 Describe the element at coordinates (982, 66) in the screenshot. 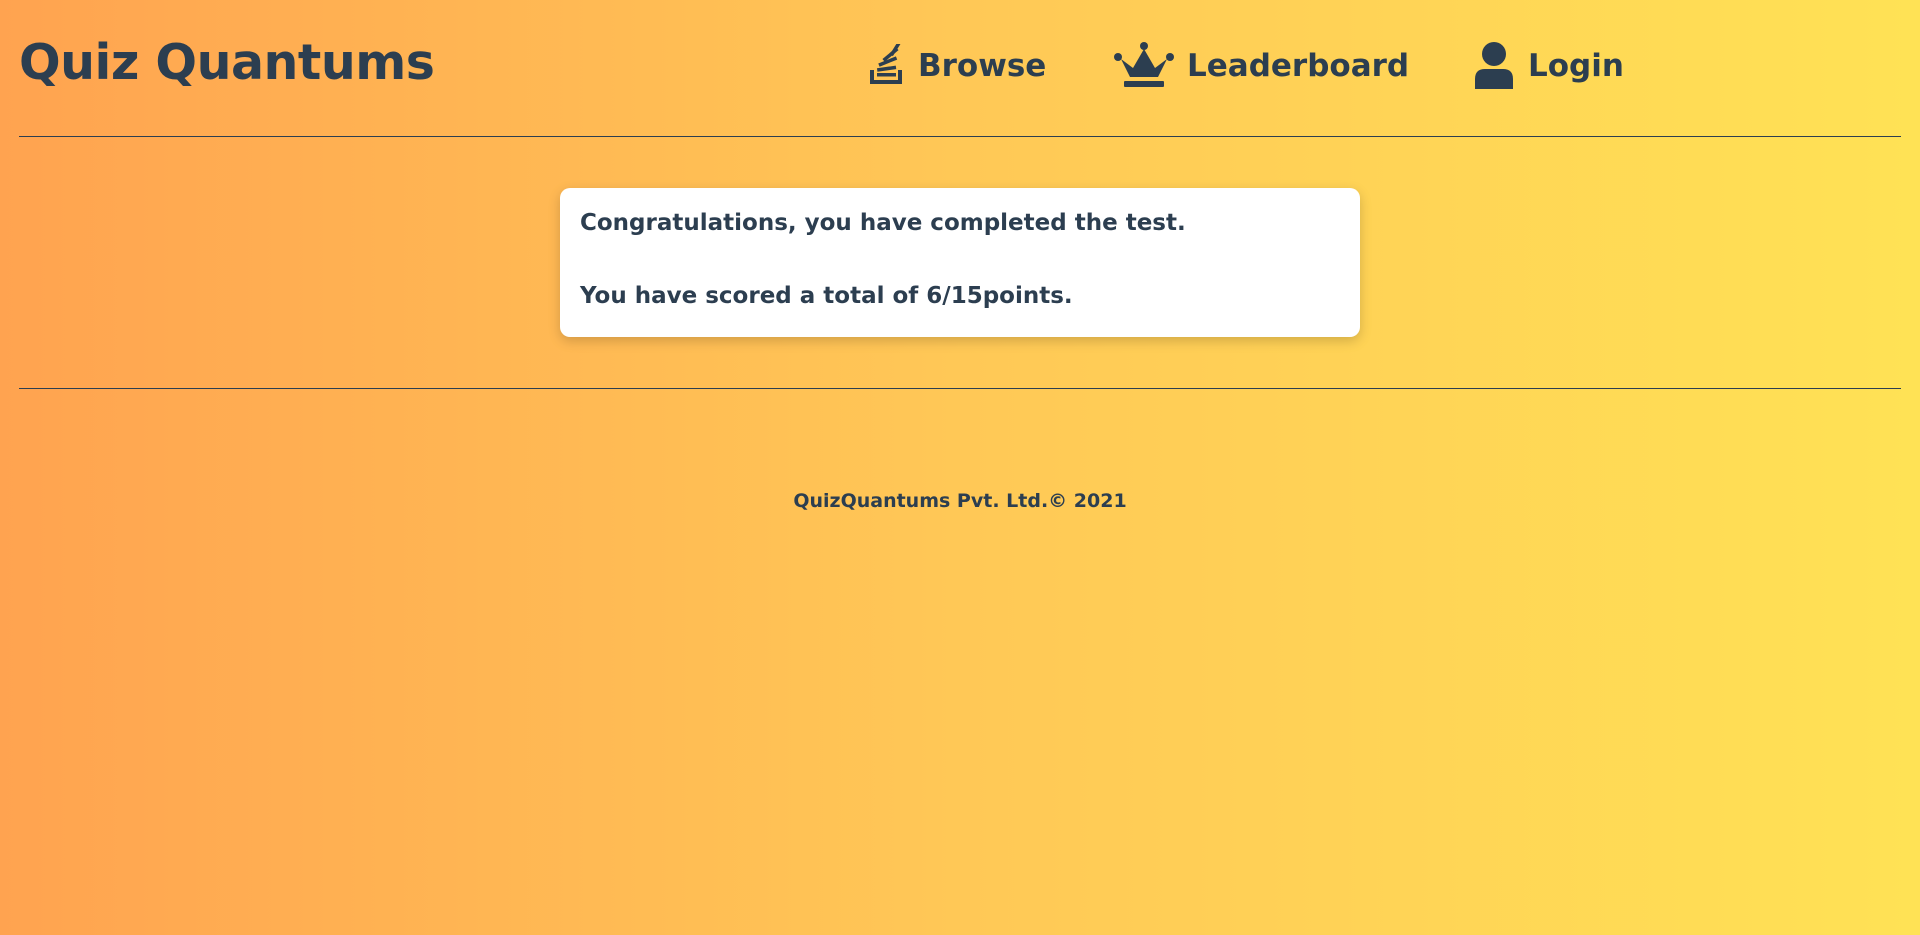

I see `nav-browse-label: Browse` at that location.